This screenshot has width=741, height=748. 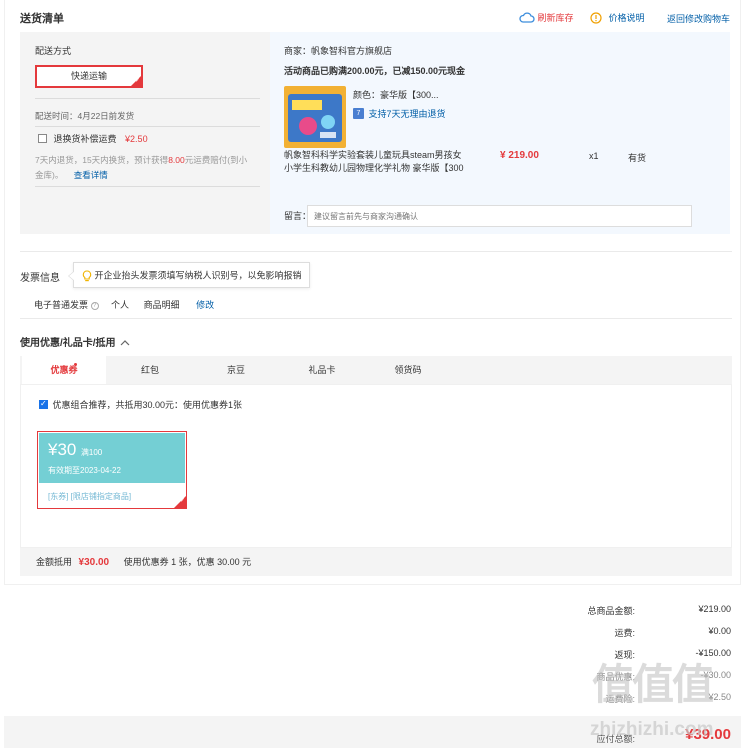 I want to click on express-delivery-label: 快递运输, so click(x=88, y=76).